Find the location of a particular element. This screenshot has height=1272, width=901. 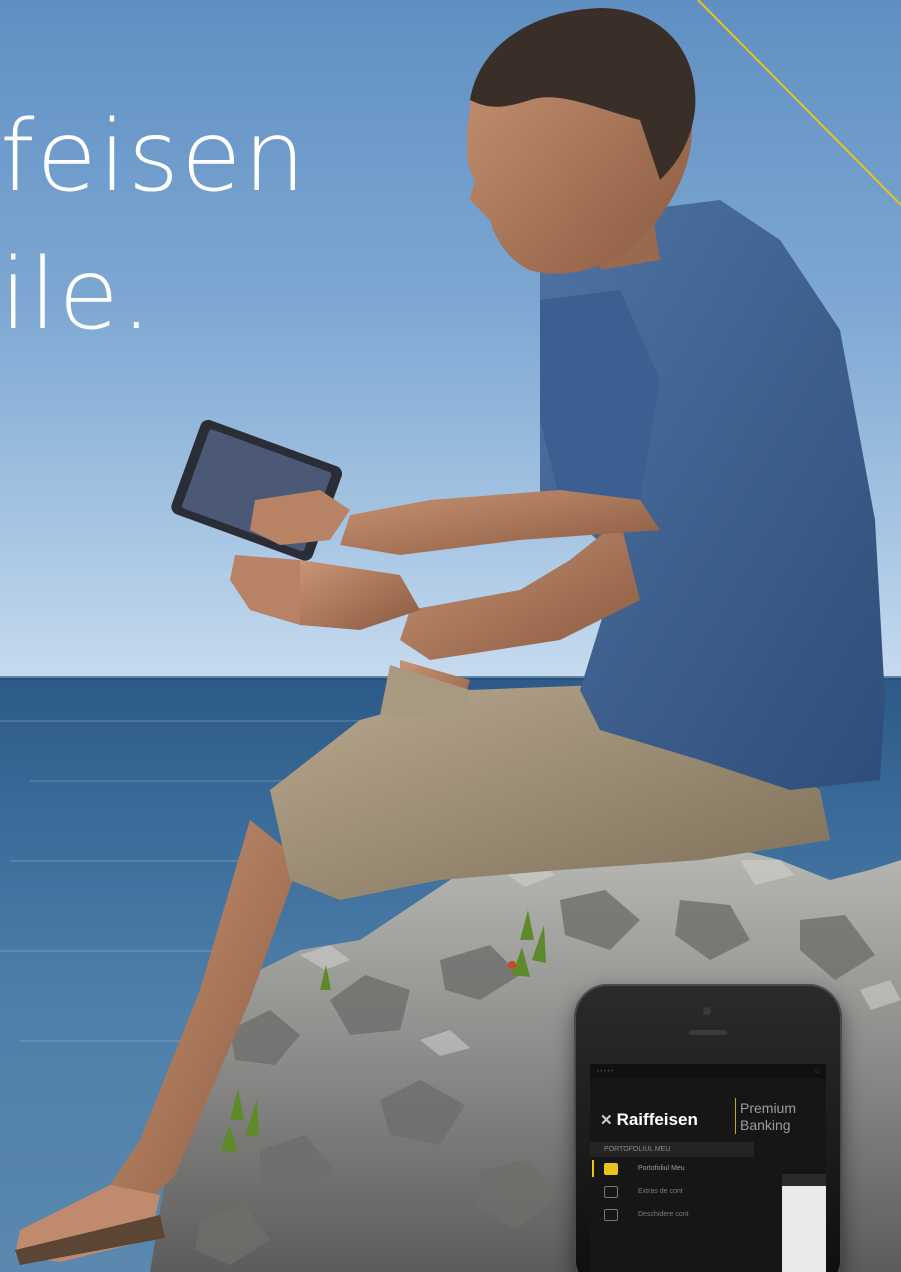

phone-speaker is located at coordinates (708, 1032).